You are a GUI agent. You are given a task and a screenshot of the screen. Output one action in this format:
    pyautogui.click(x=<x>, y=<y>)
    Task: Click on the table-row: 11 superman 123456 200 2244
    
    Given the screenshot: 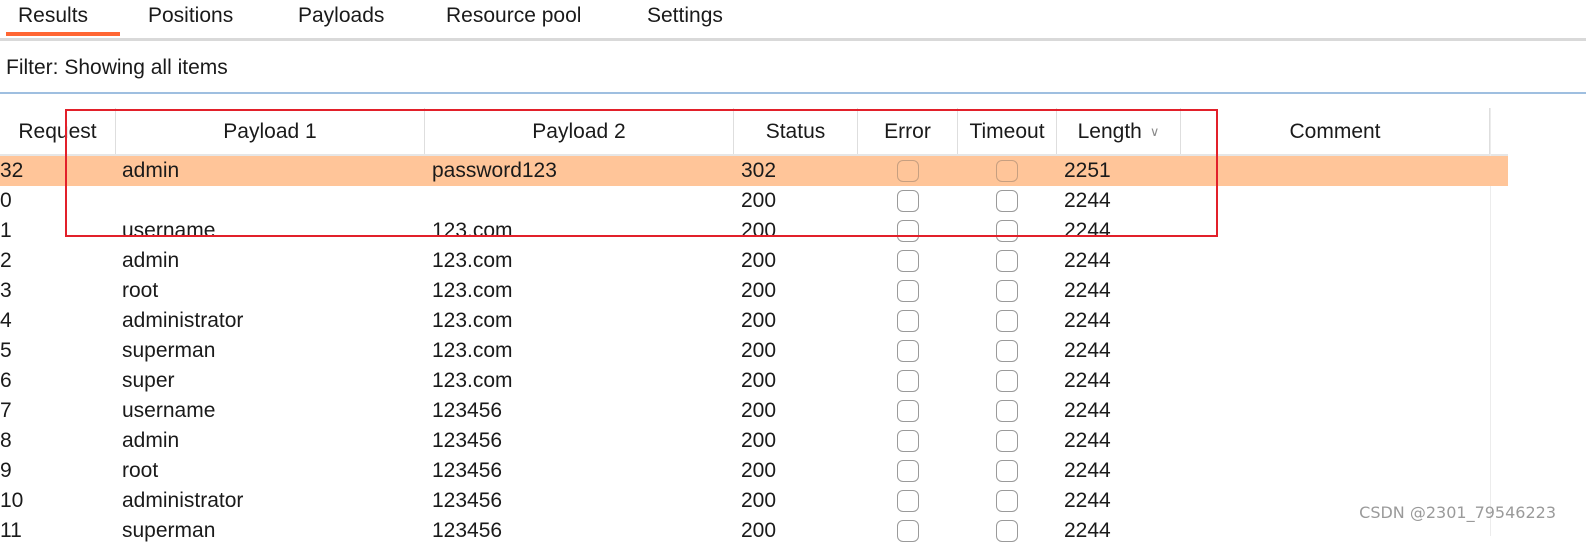 What is the action you would take?
    pyautogui.click(x=754, y=531)
    